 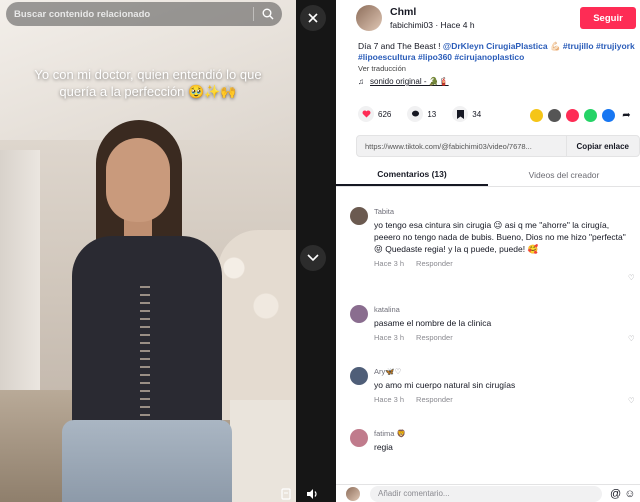 I want to click on search-icon, so click(x=268, y=14).